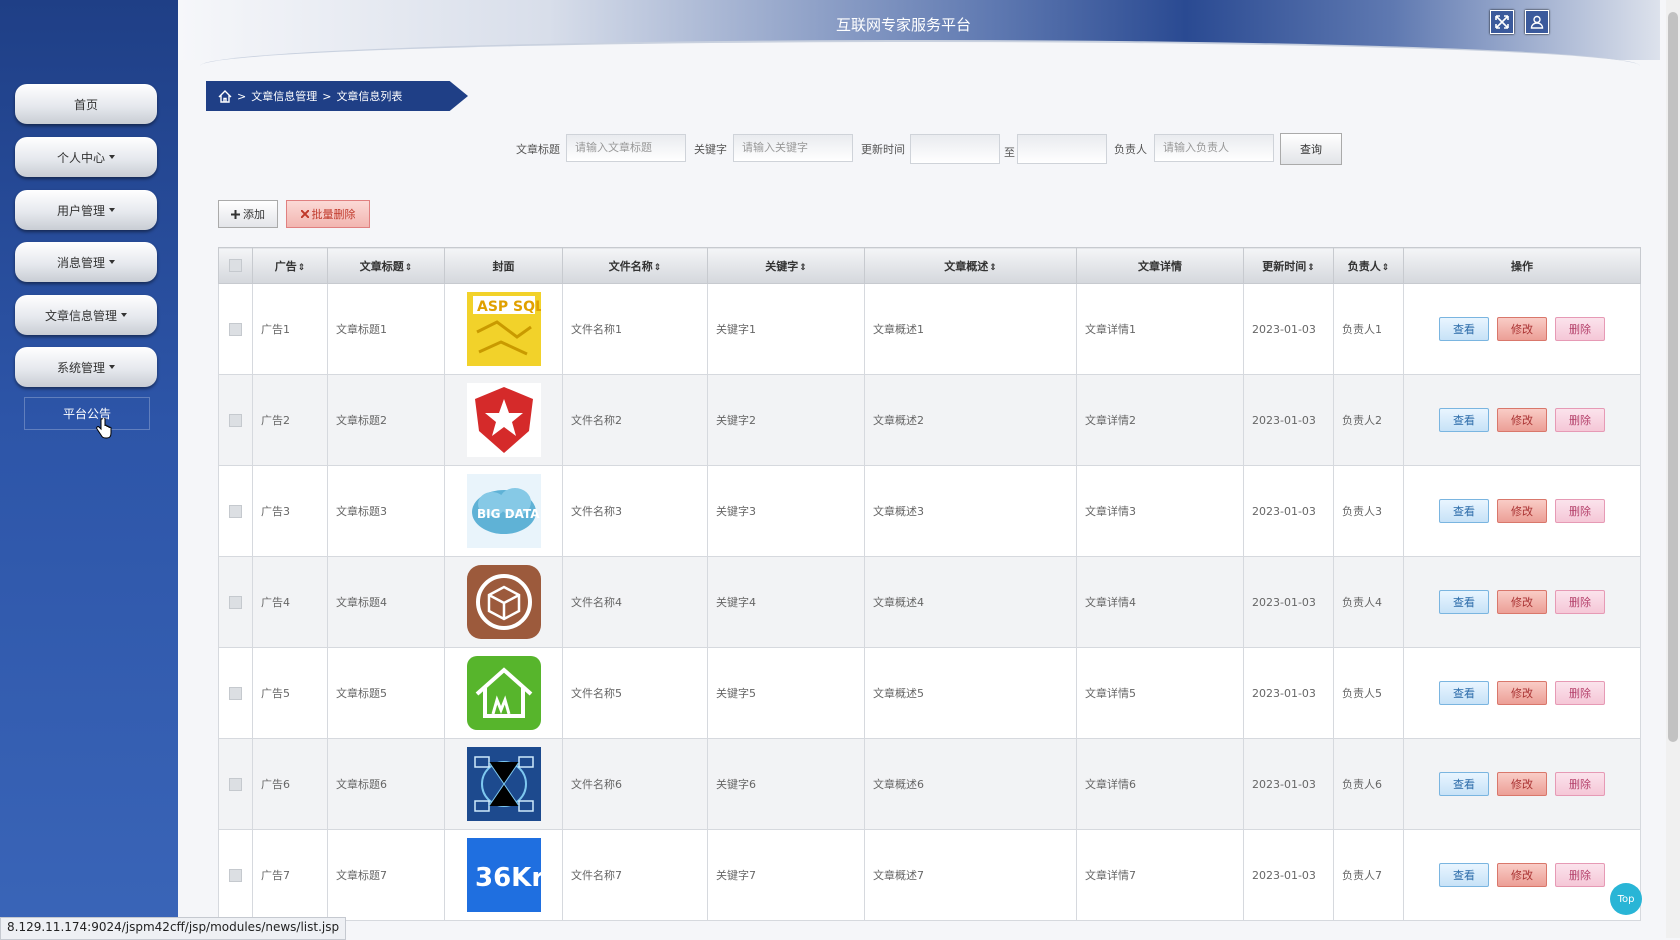  I want to click on cell-filename: 文件名称1, so click(635, 329).